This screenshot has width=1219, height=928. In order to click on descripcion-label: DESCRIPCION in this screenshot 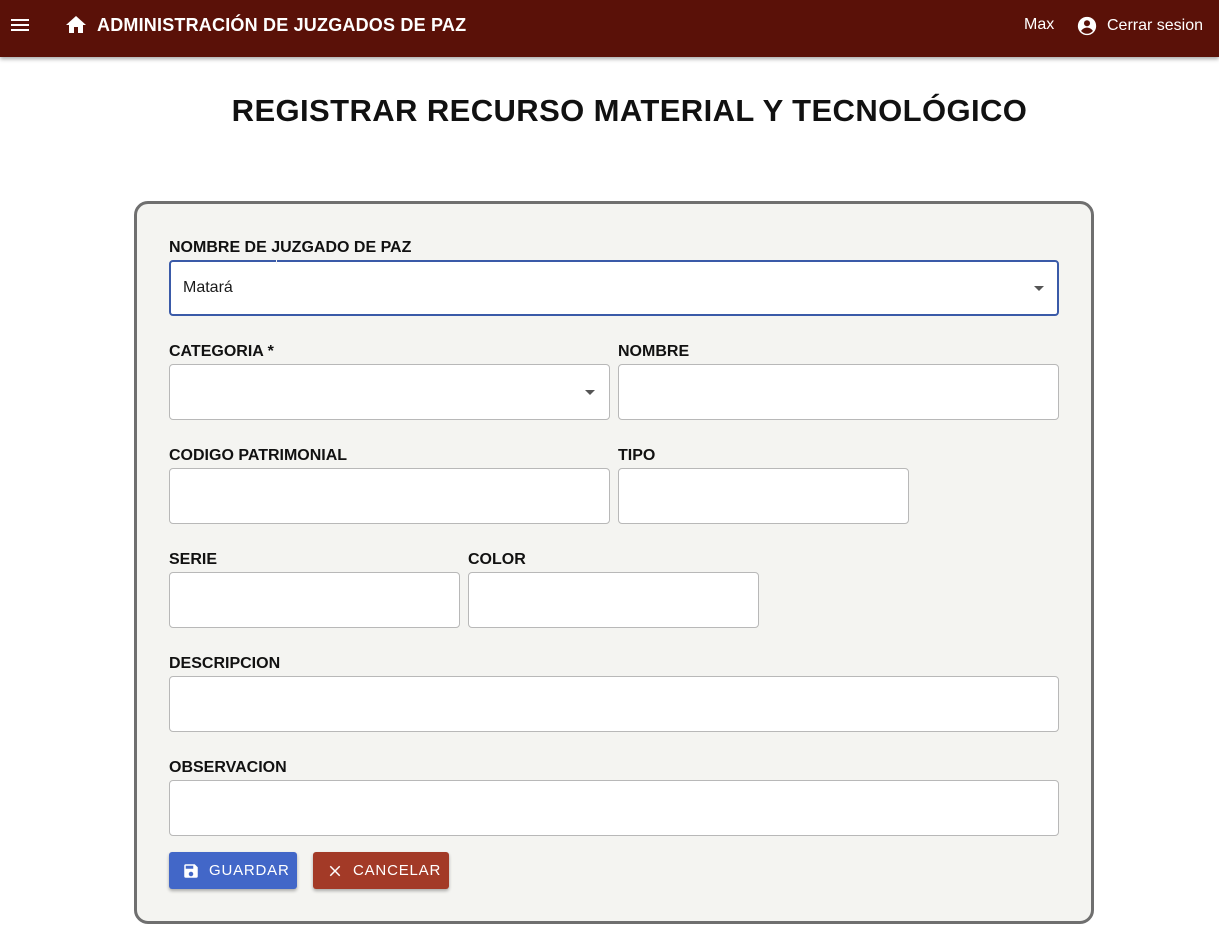, I will do `click(225, 663)`.